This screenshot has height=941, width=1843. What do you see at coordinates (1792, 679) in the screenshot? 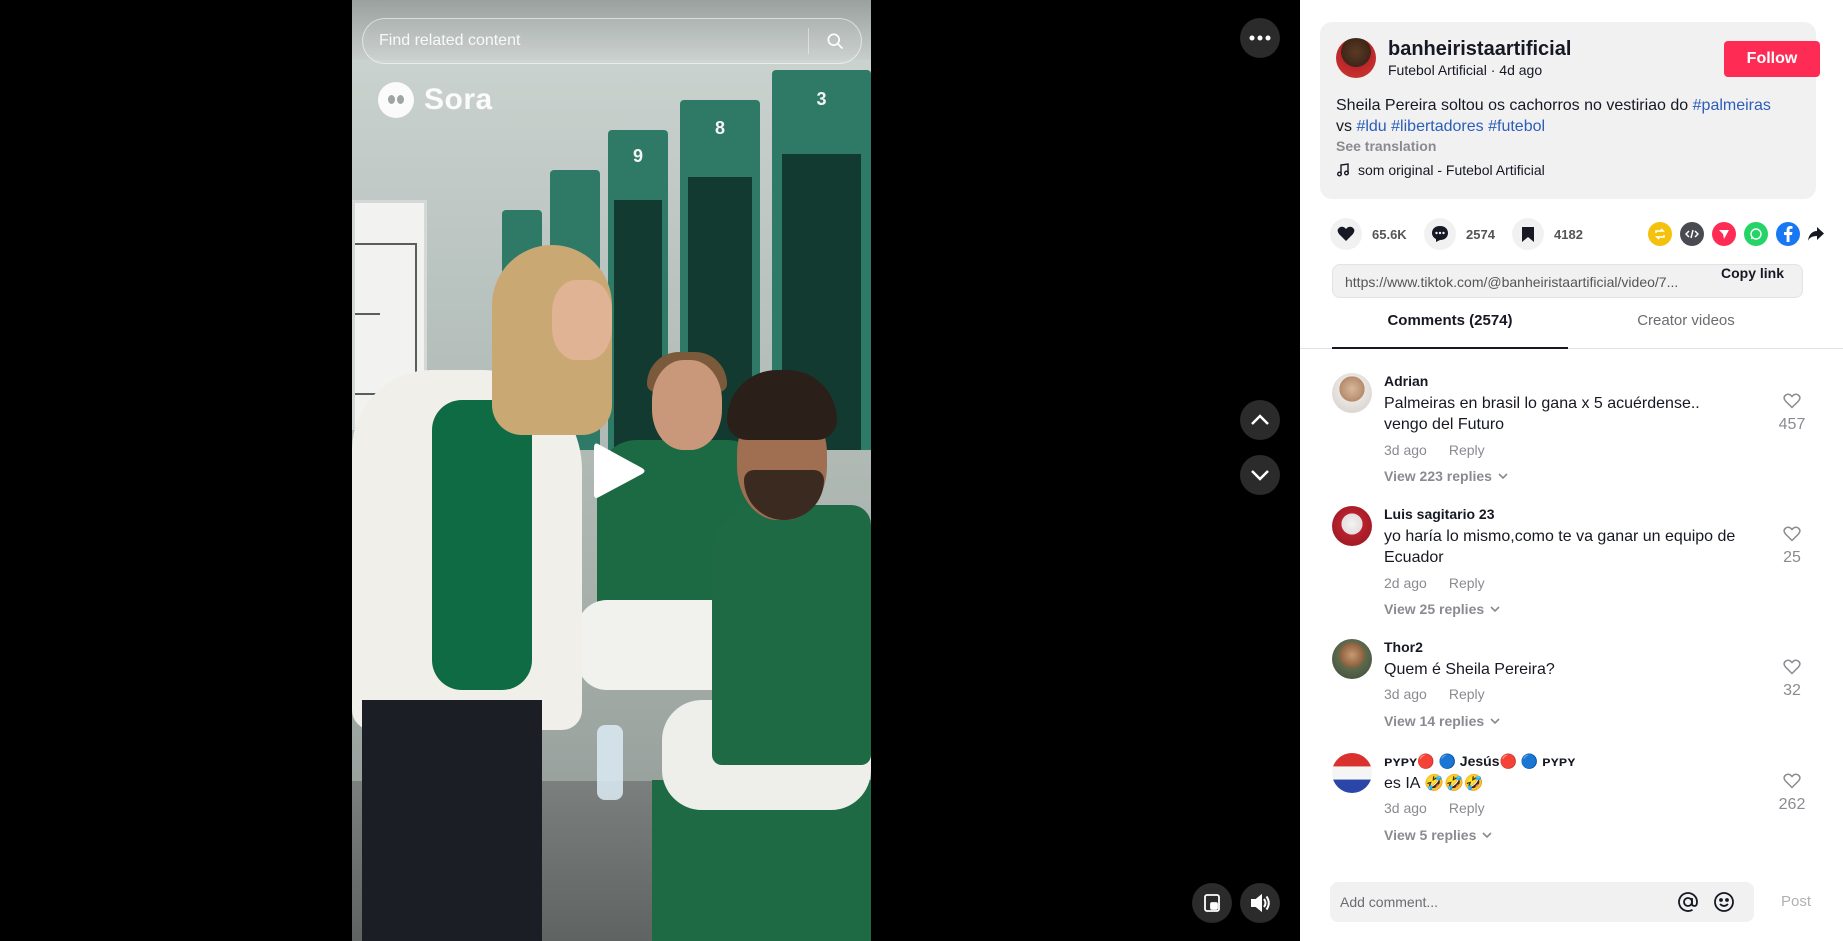
I see `comment-like-button: 32` at bounding box center [1792, 679].